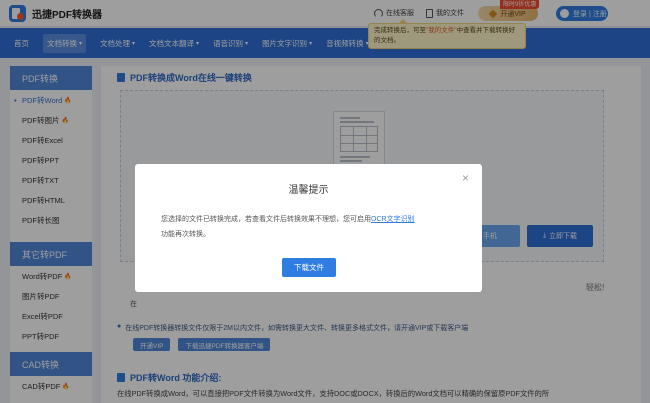  Describe the element at coordinates (393, 219) in the screenshot. I see `ocr-link: OCR文字识别` at that location.